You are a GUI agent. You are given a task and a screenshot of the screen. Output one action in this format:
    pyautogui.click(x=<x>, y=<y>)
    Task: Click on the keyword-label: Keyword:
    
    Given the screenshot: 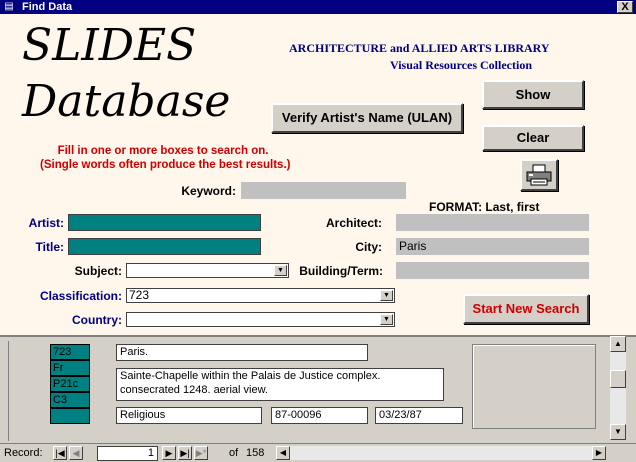 What is the action you would take?
    pyautogui.click(x=208, y=191)
    